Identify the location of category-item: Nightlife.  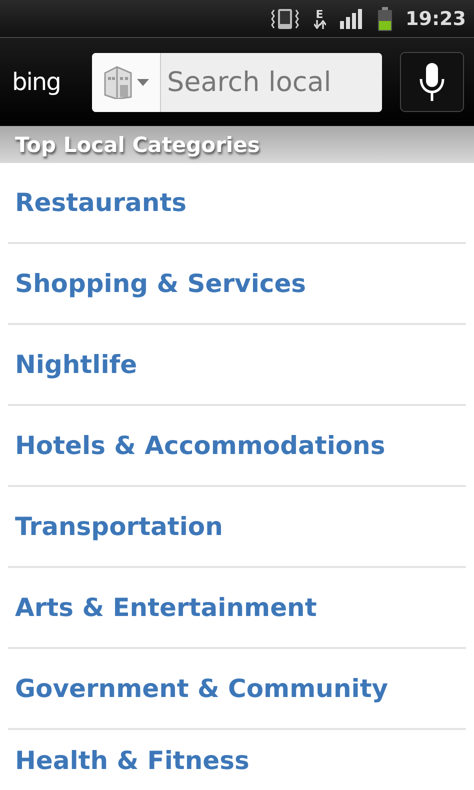
(237, 365).